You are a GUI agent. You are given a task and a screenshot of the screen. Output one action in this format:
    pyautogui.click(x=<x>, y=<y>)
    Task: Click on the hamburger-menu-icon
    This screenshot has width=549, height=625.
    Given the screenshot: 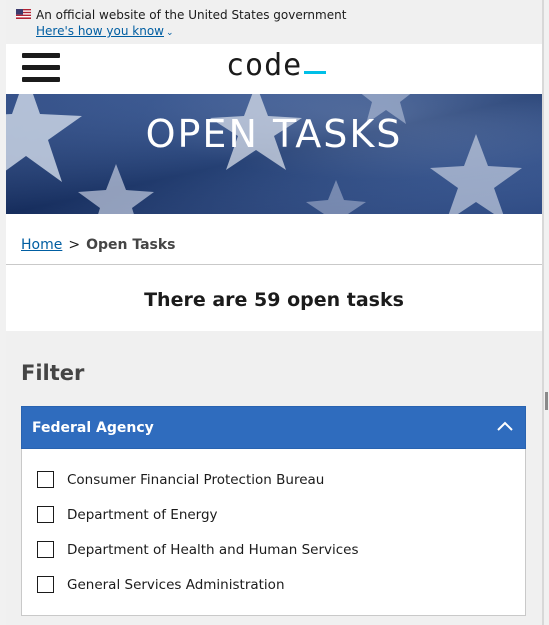 What is the action you would take?
    pyautogui.click(x=41, y=69)
    